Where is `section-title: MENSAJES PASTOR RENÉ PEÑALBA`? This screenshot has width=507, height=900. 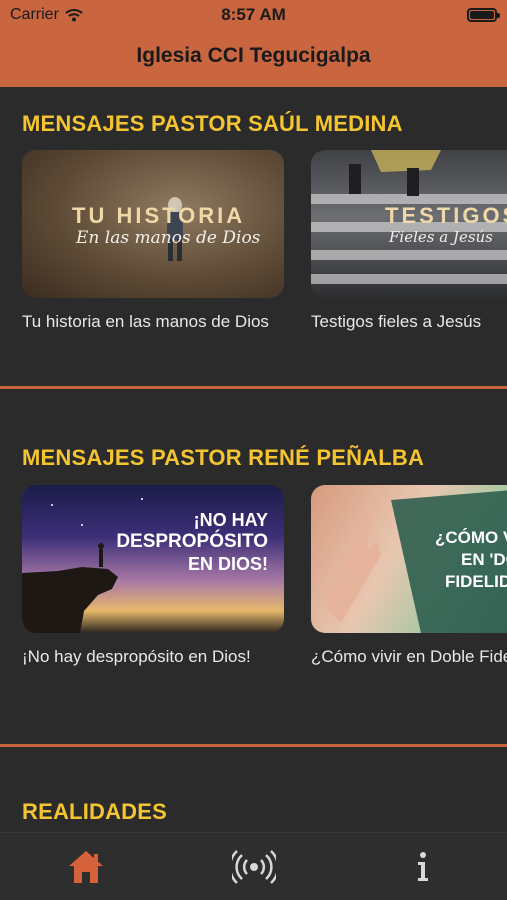
section-title: MENSAJES PASTOR RENÉ PEÑALBA is located at coordinates (223, 457).